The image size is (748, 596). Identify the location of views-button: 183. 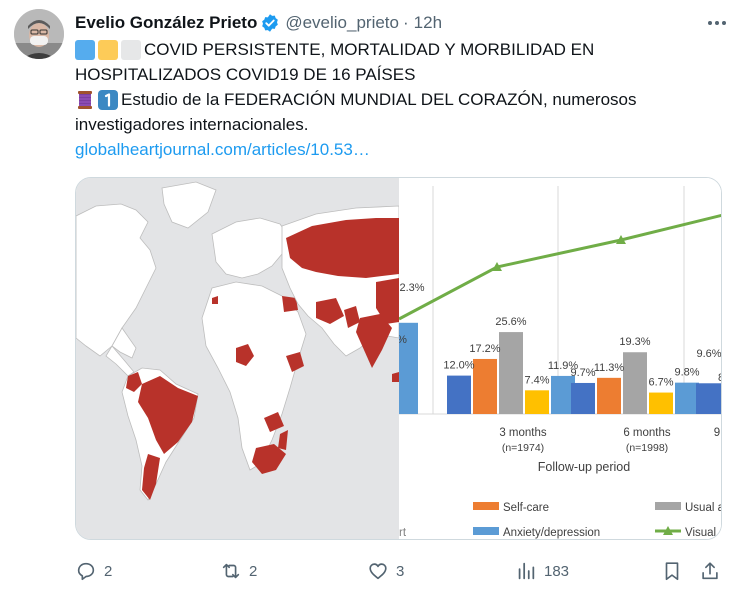
(542, 571).